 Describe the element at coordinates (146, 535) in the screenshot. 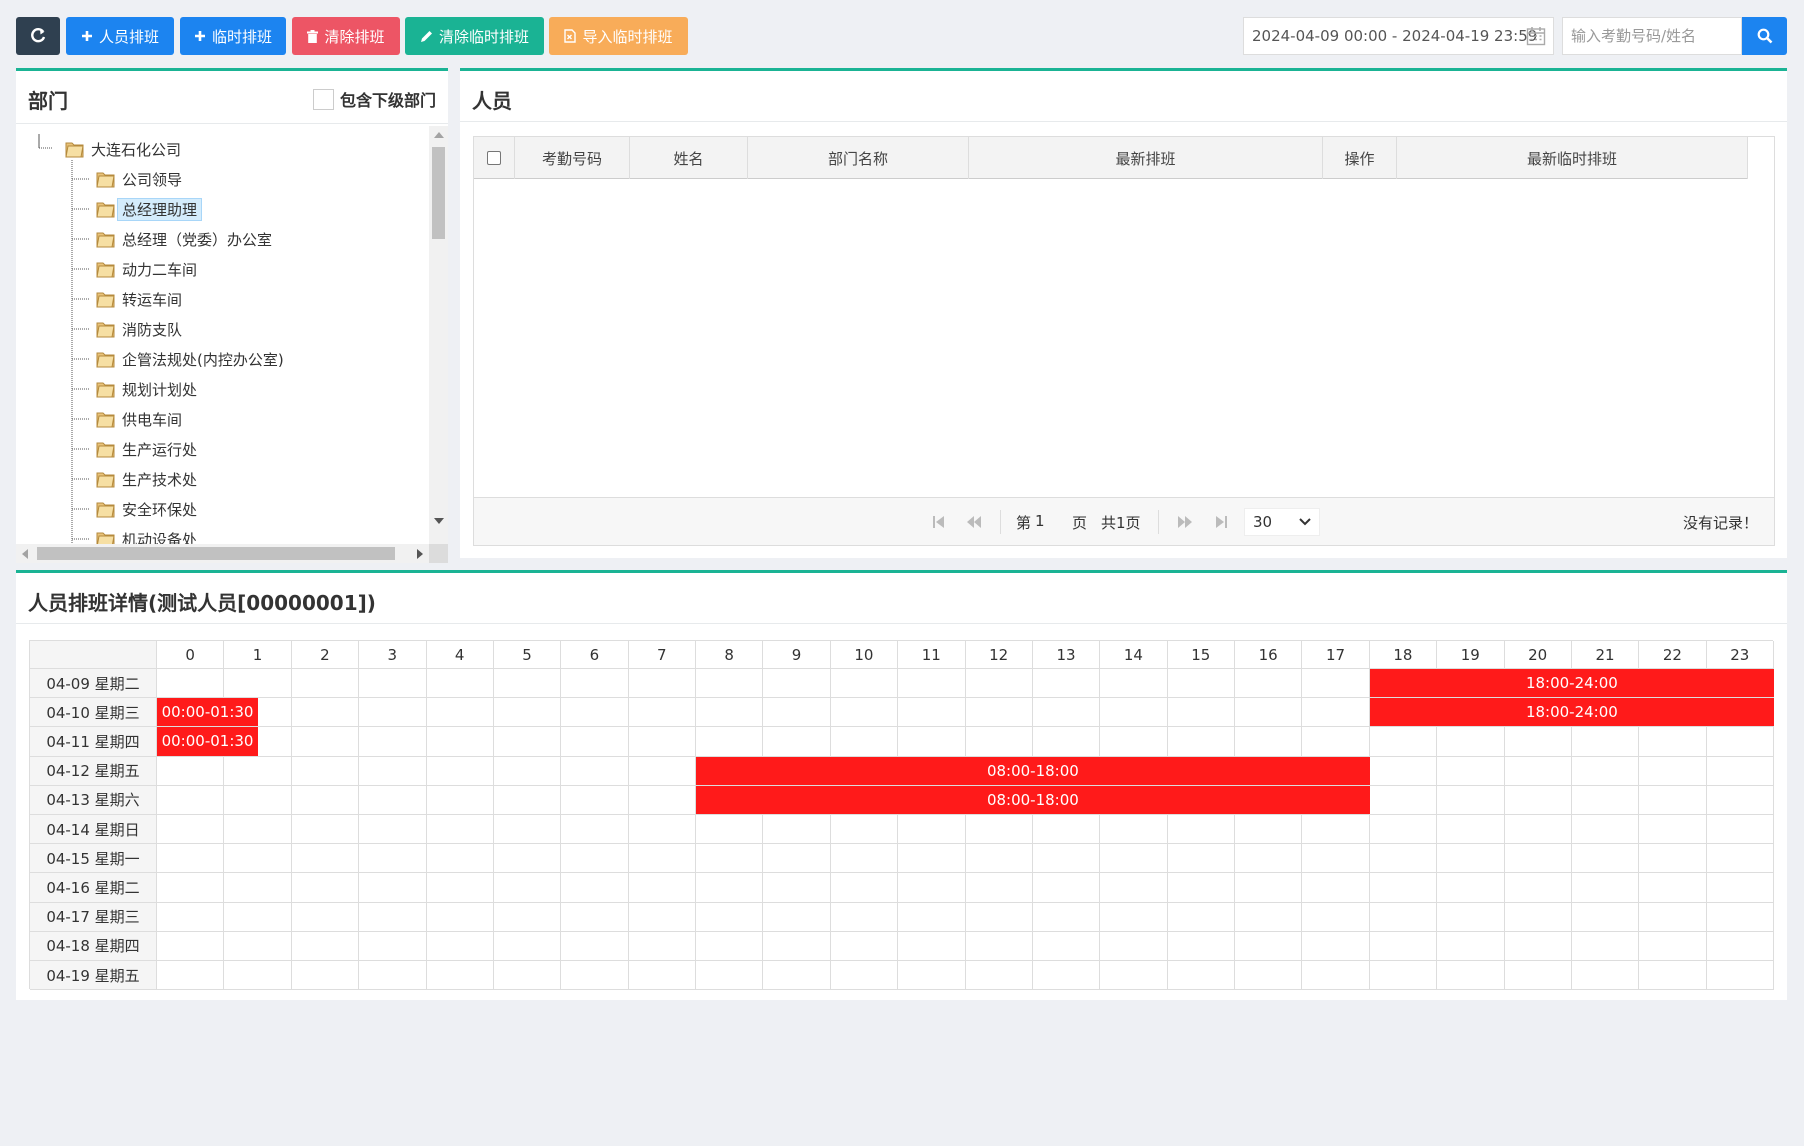

I see `tree-node: 机动设备处` at that location.